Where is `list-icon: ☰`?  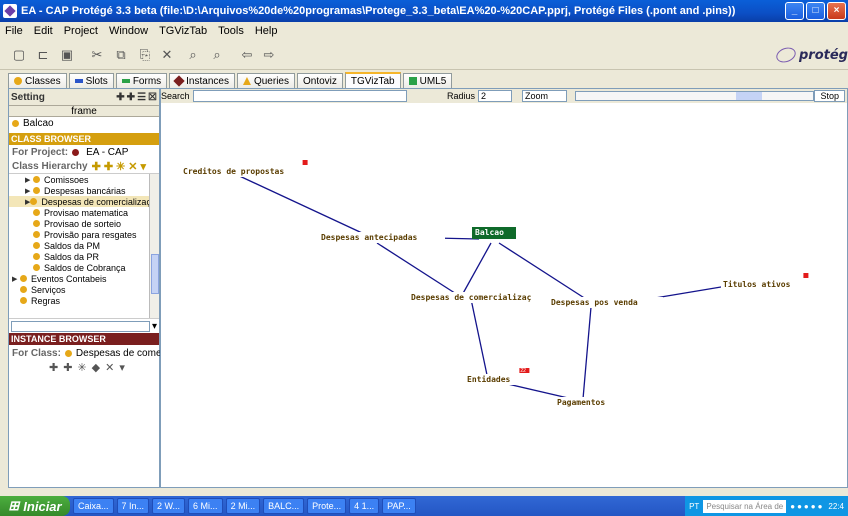 list-icon: ☰ is located at coordinates (141, 97).